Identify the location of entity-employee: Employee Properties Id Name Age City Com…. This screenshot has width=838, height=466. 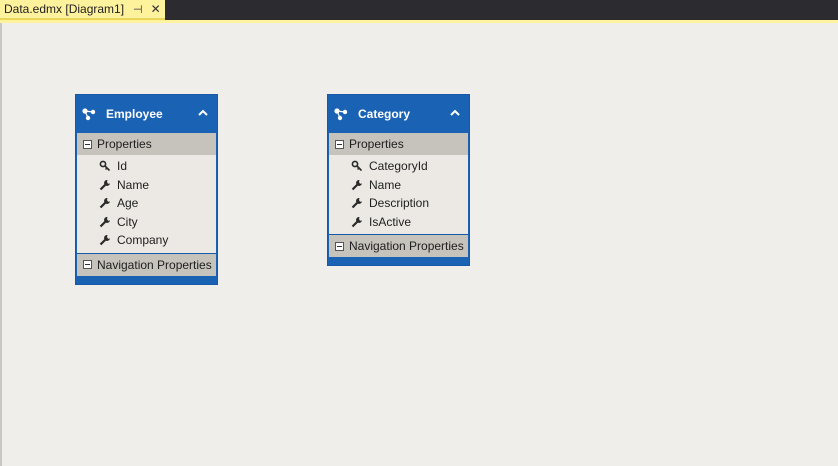
(146, 189).